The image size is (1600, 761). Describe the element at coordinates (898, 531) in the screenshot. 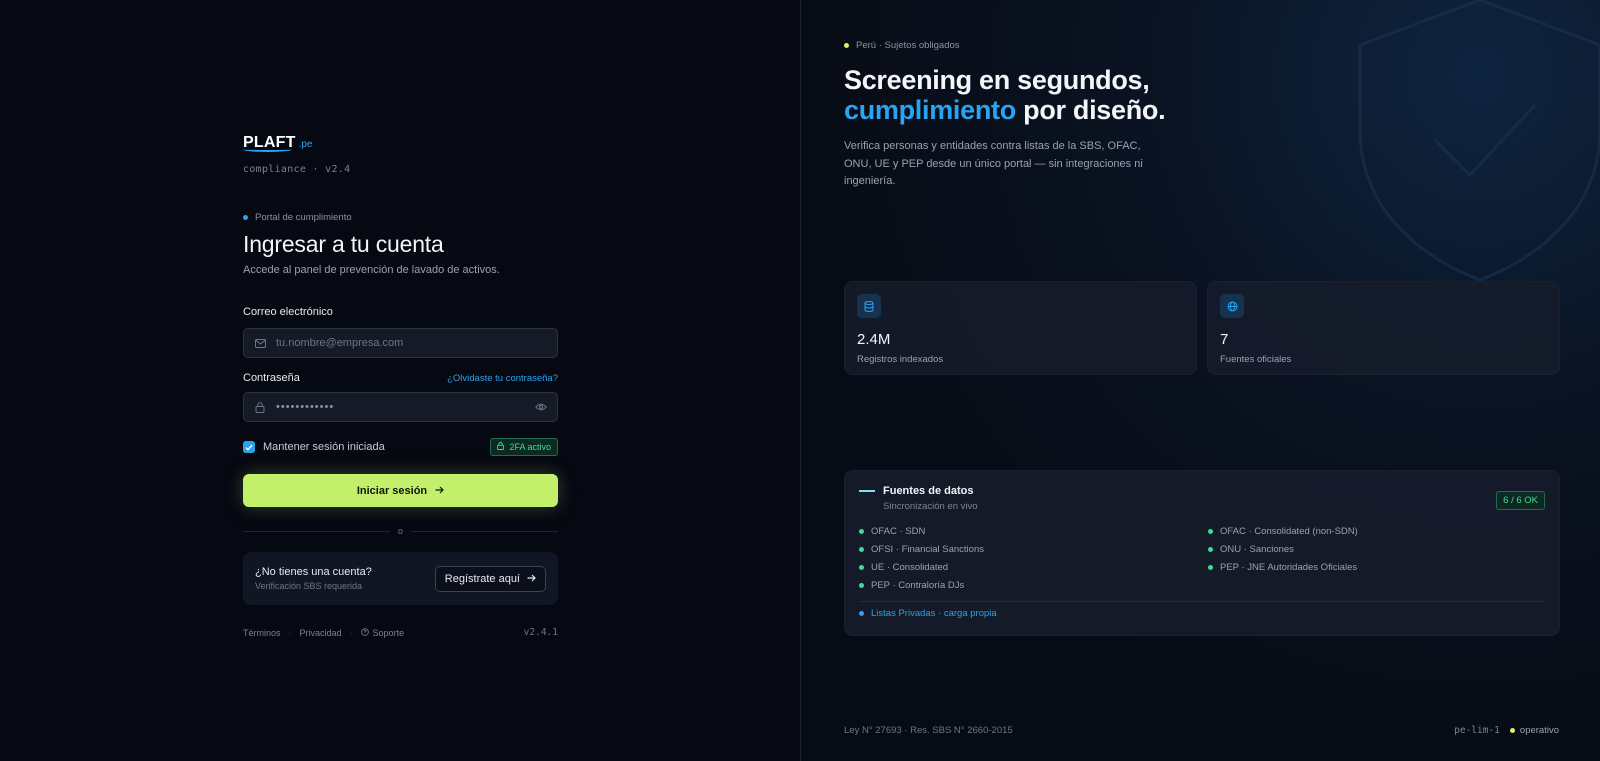

I see `source-name: OFAC · SDN` at that location.